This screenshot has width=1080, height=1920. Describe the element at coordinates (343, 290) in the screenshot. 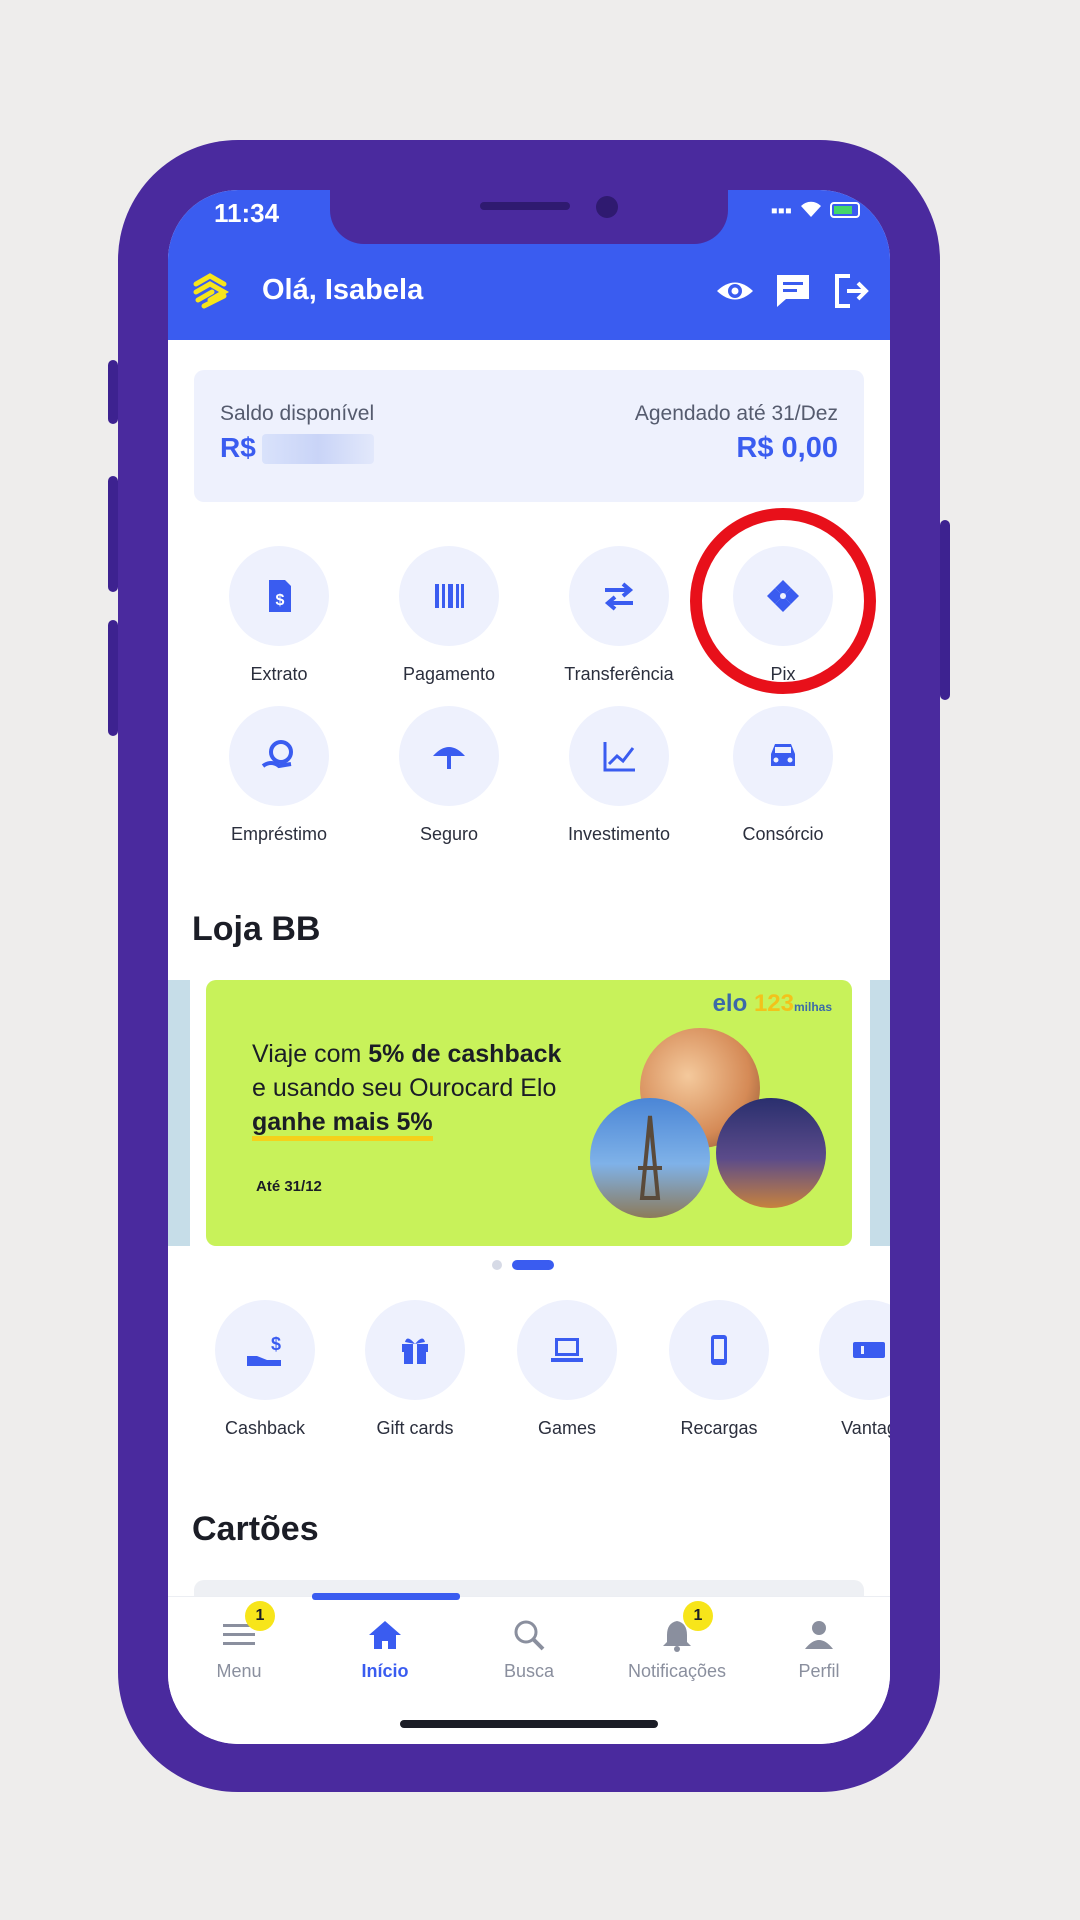

I see `greeting-text: Olá, Isabela` at that location.